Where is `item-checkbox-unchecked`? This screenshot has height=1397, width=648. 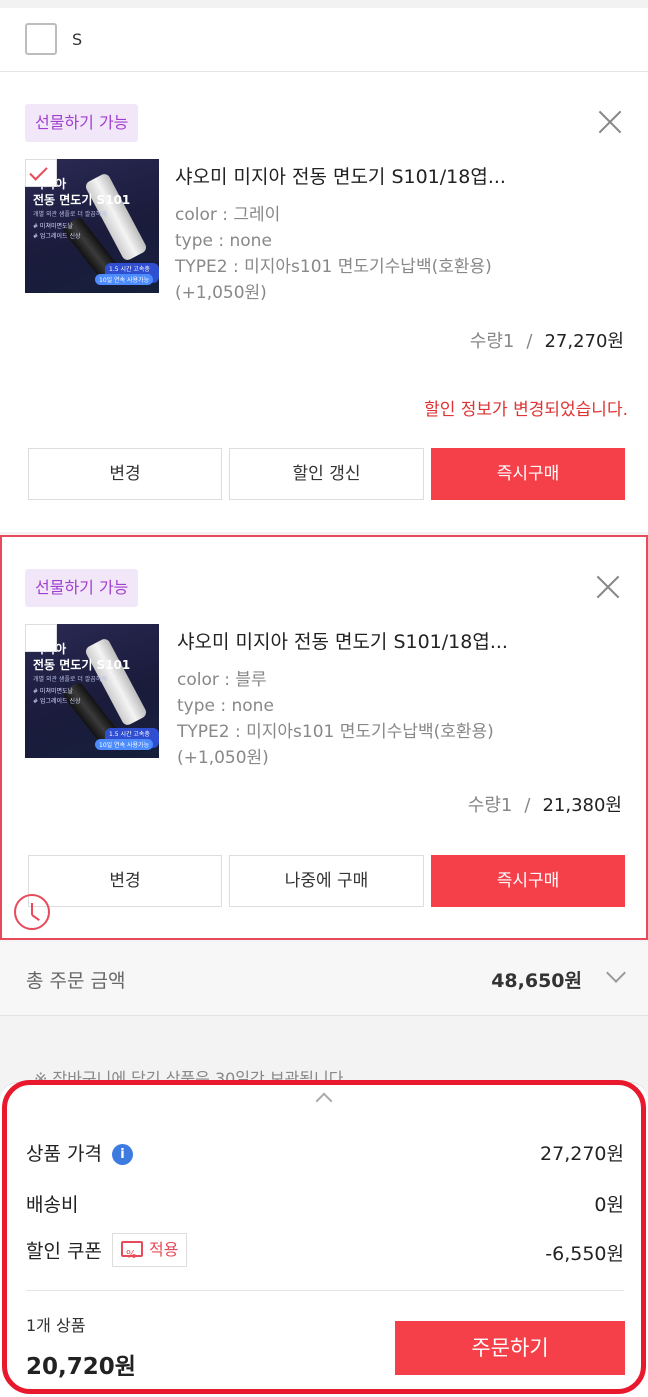 item-checkbox-unchecked is located at coordinates (41, 638).